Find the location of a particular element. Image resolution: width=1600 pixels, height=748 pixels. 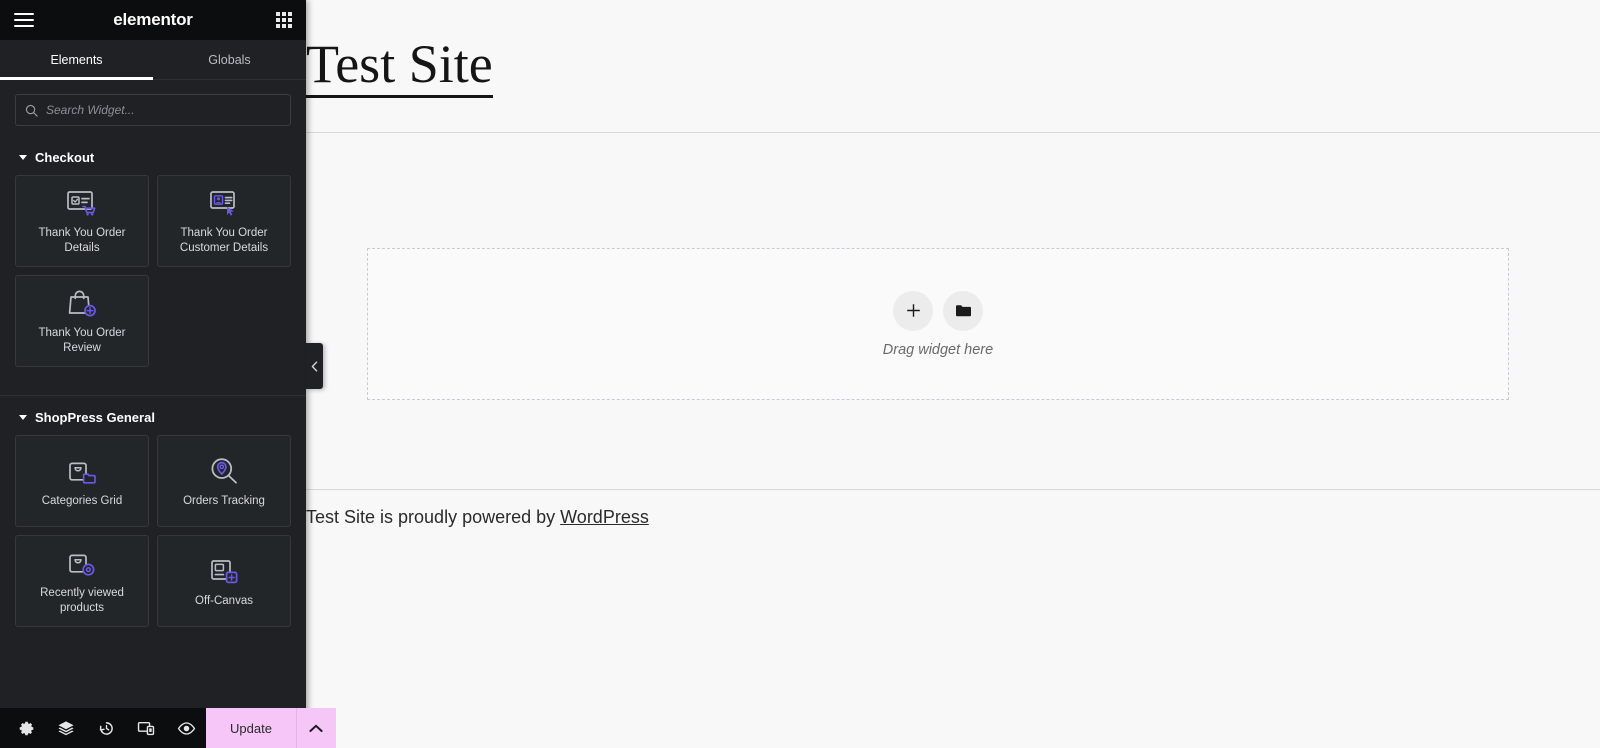

shopping-bag-plus-icon is located at coordinates (82, 303).